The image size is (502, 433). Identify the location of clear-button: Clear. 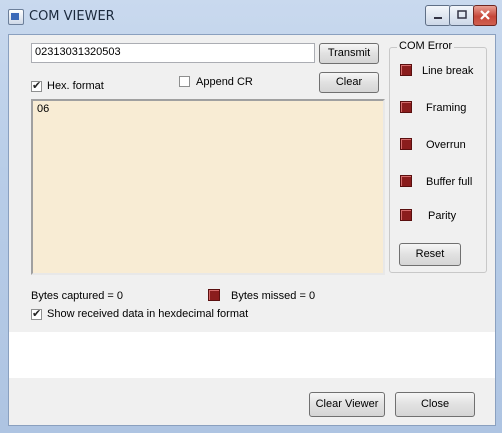
(349, 82).